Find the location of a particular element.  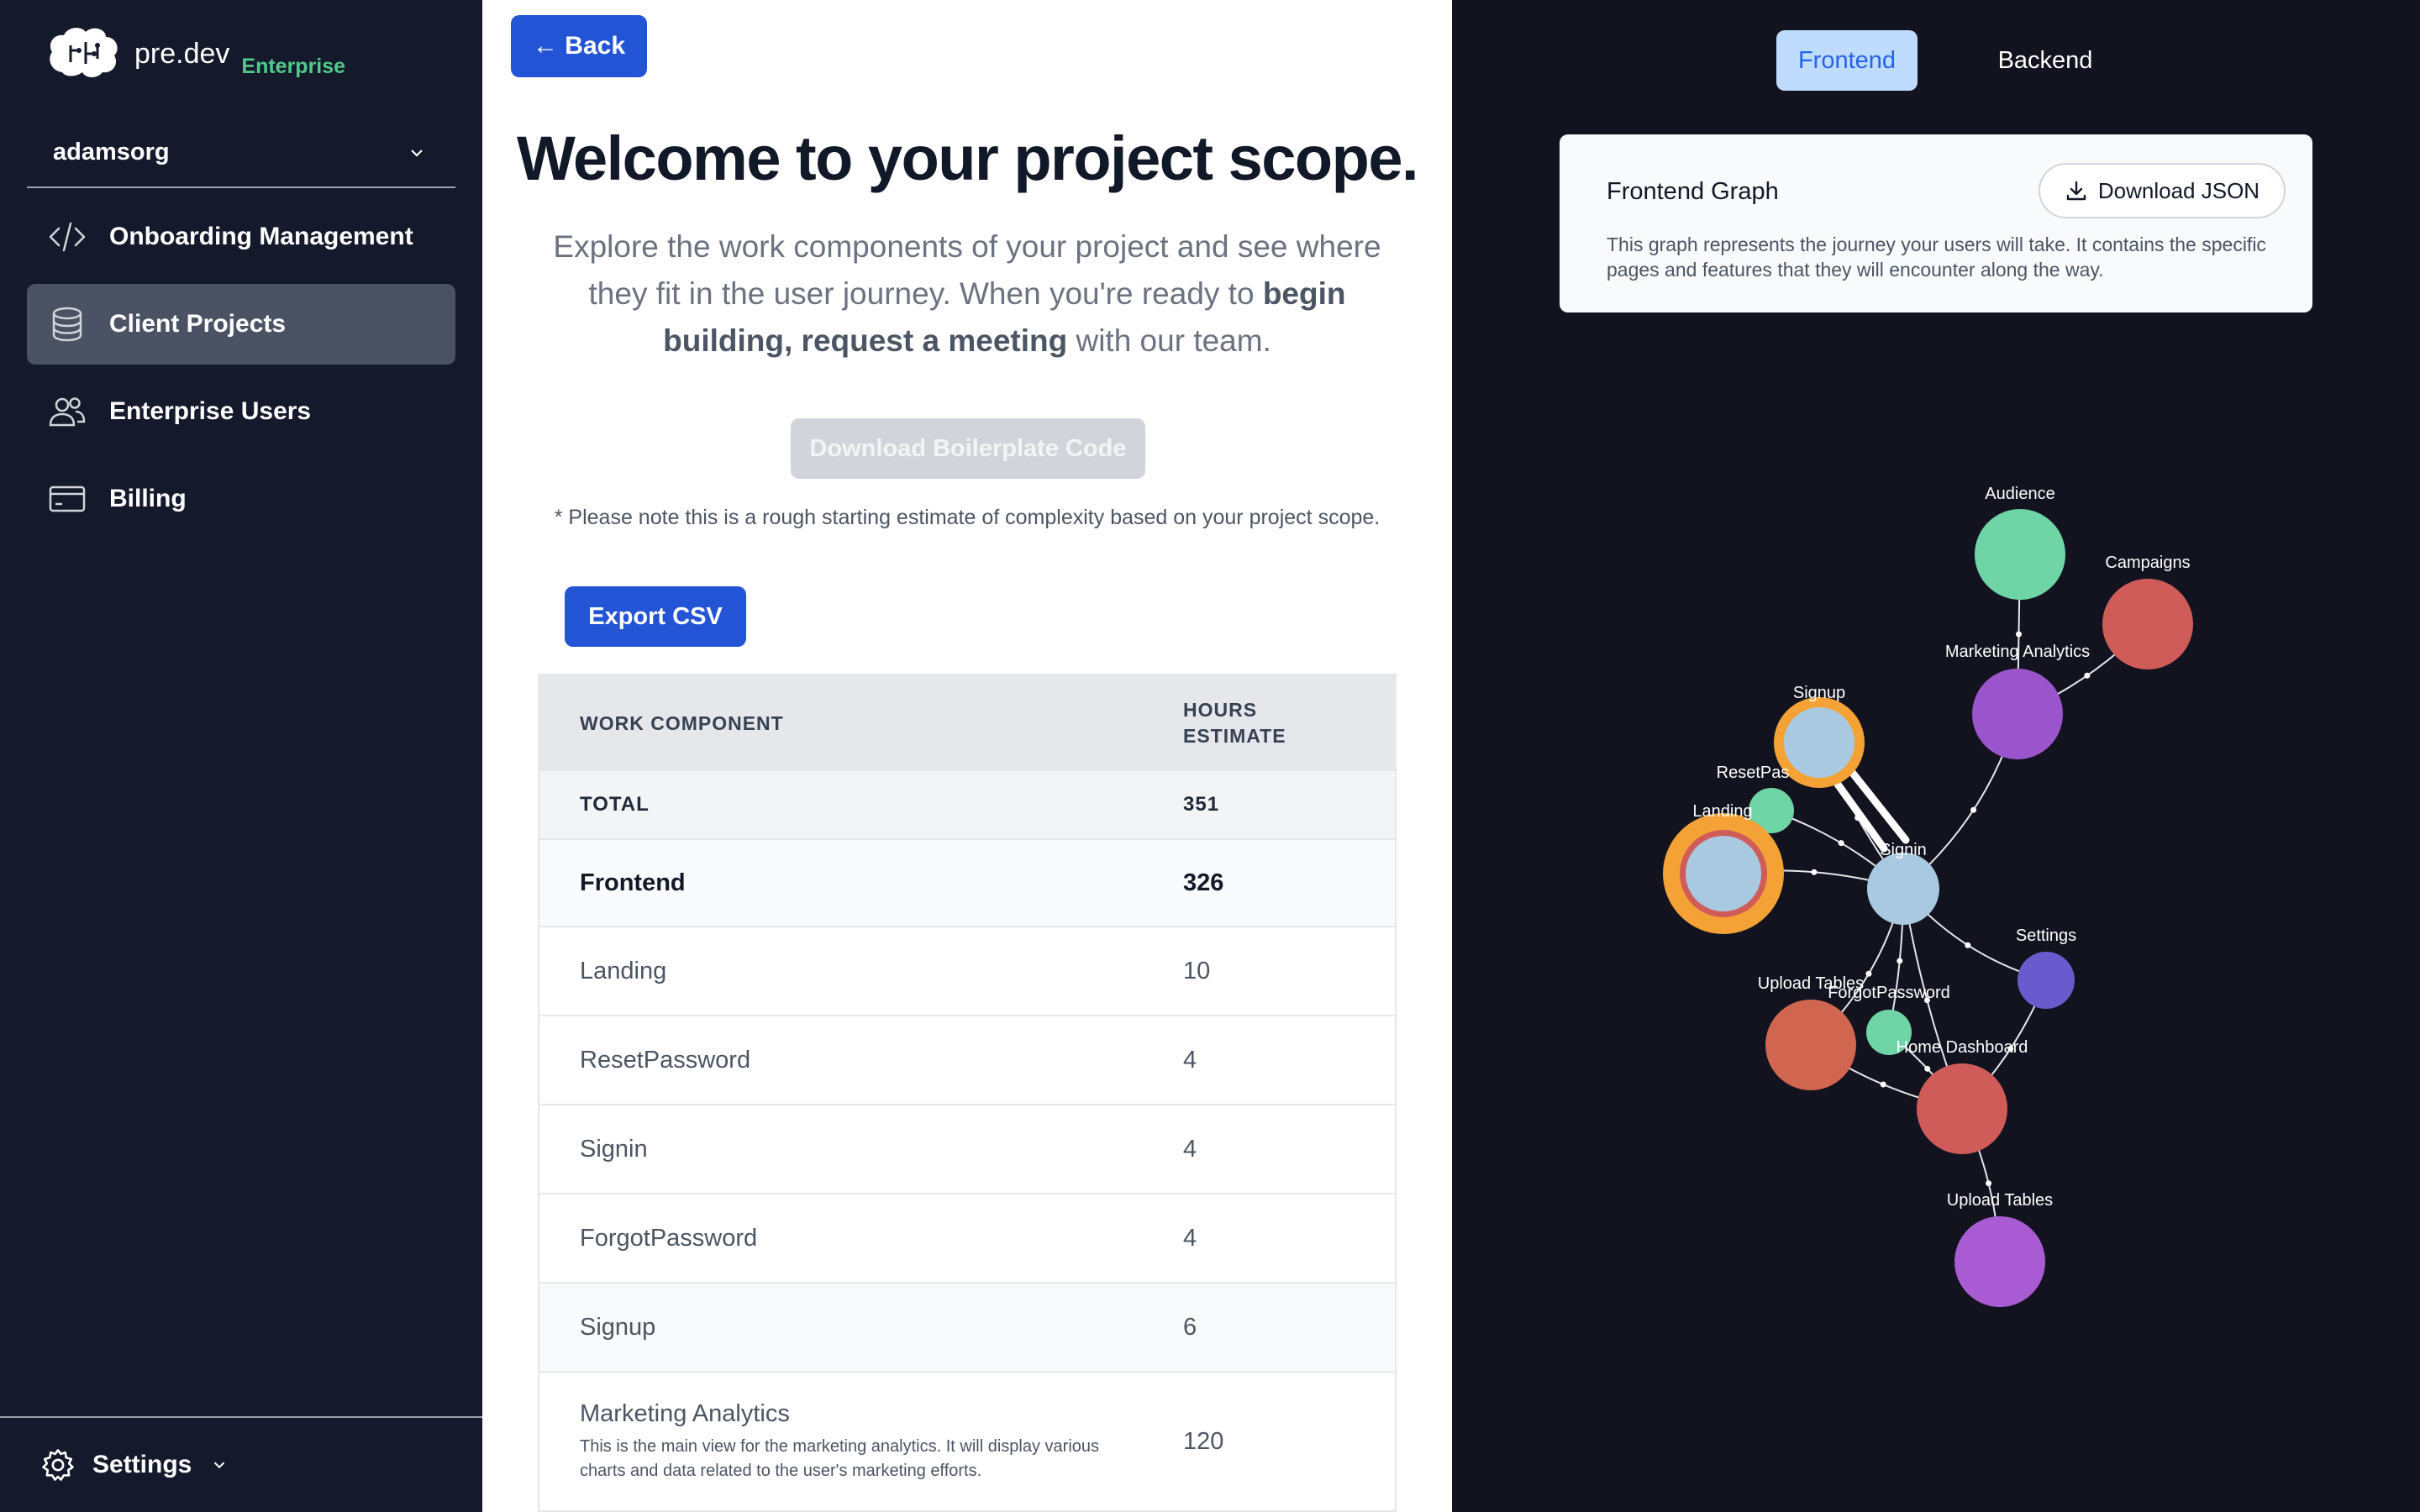

sidebar-item-billing: Billing is located at coordinates (241, 499).